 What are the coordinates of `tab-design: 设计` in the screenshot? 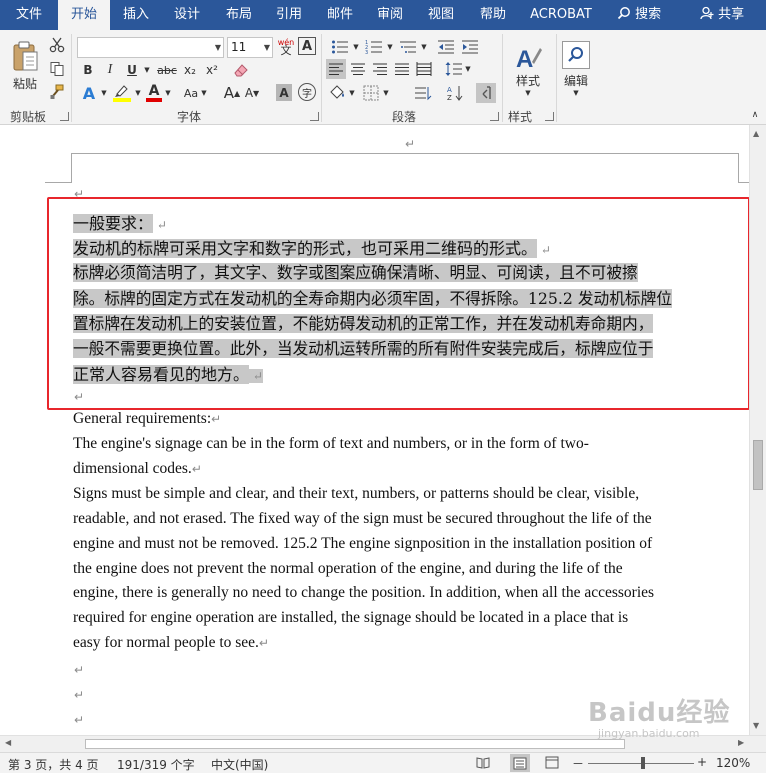 It's located at (187, 15).